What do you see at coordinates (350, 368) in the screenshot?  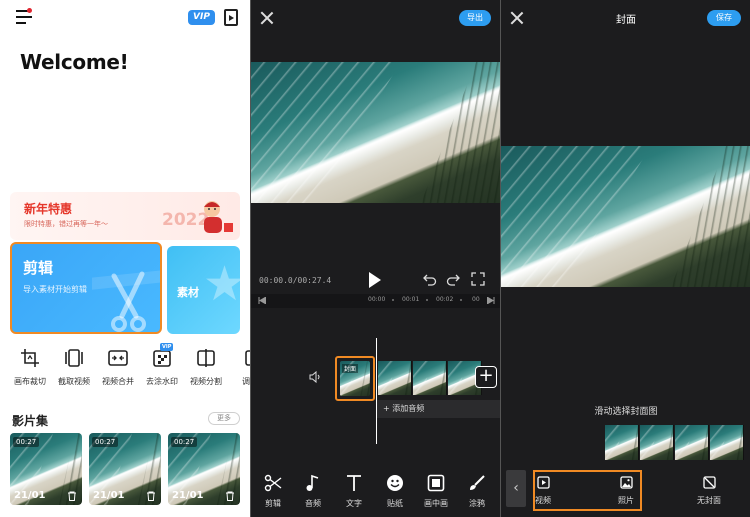 I see `cover-label: 封面` at bounding box center [350, 368].